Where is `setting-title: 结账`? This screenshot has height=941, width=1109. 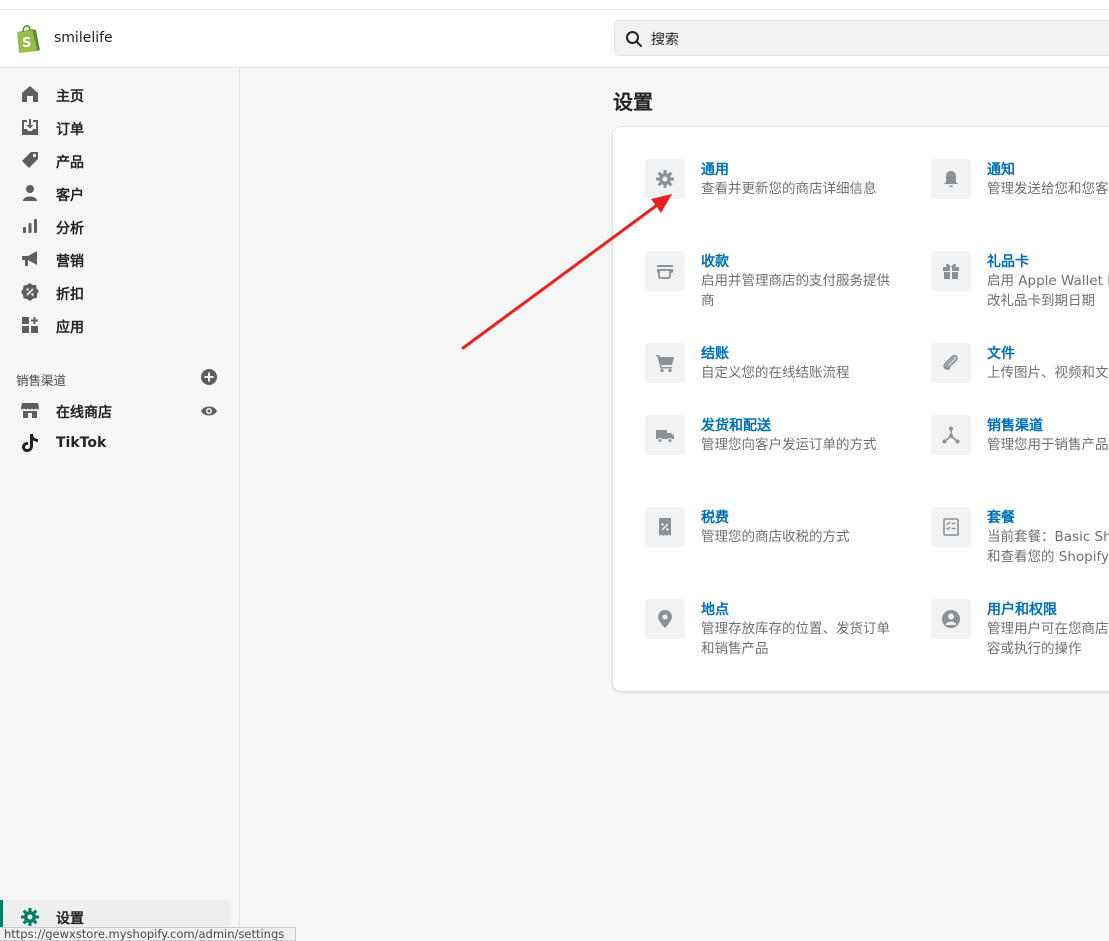
setting-title: 结账 is located at coordinates (715, 353).